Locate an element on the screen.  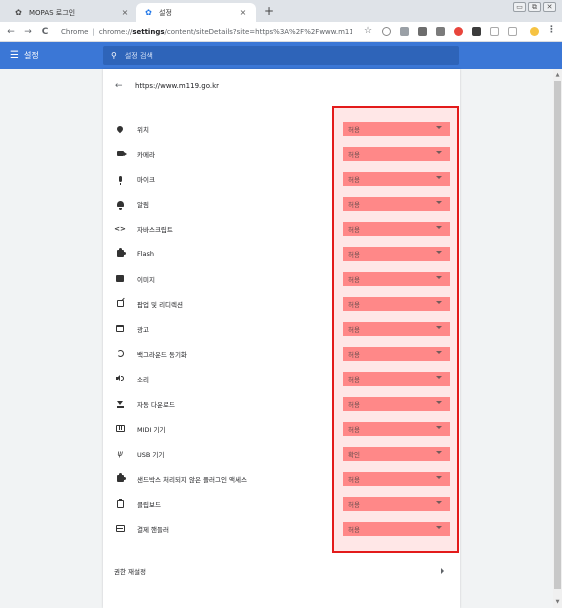
tab-title: 설정 is located at coordinates (165, 12).